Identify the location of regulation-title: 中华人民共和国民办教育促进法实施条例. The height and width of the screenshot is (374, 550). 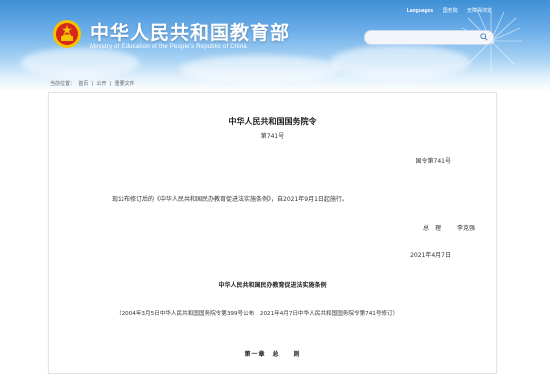
(272, 285).